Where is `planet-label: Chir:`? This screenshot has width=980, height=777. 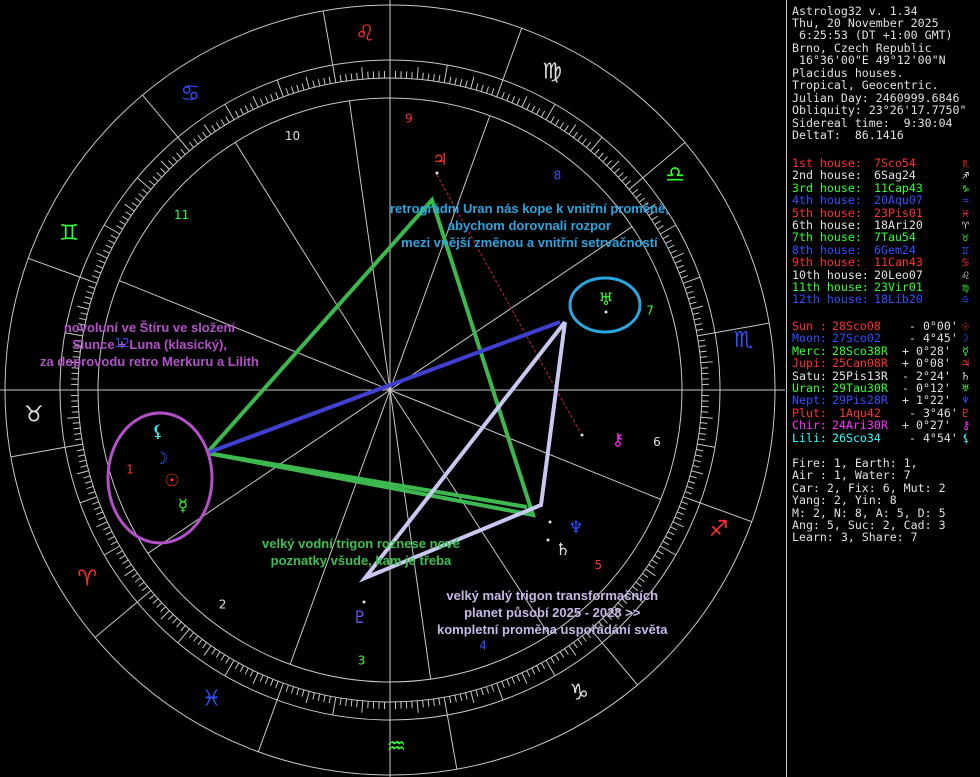
planet-label: Chir: is located at coordinates (809, 425).